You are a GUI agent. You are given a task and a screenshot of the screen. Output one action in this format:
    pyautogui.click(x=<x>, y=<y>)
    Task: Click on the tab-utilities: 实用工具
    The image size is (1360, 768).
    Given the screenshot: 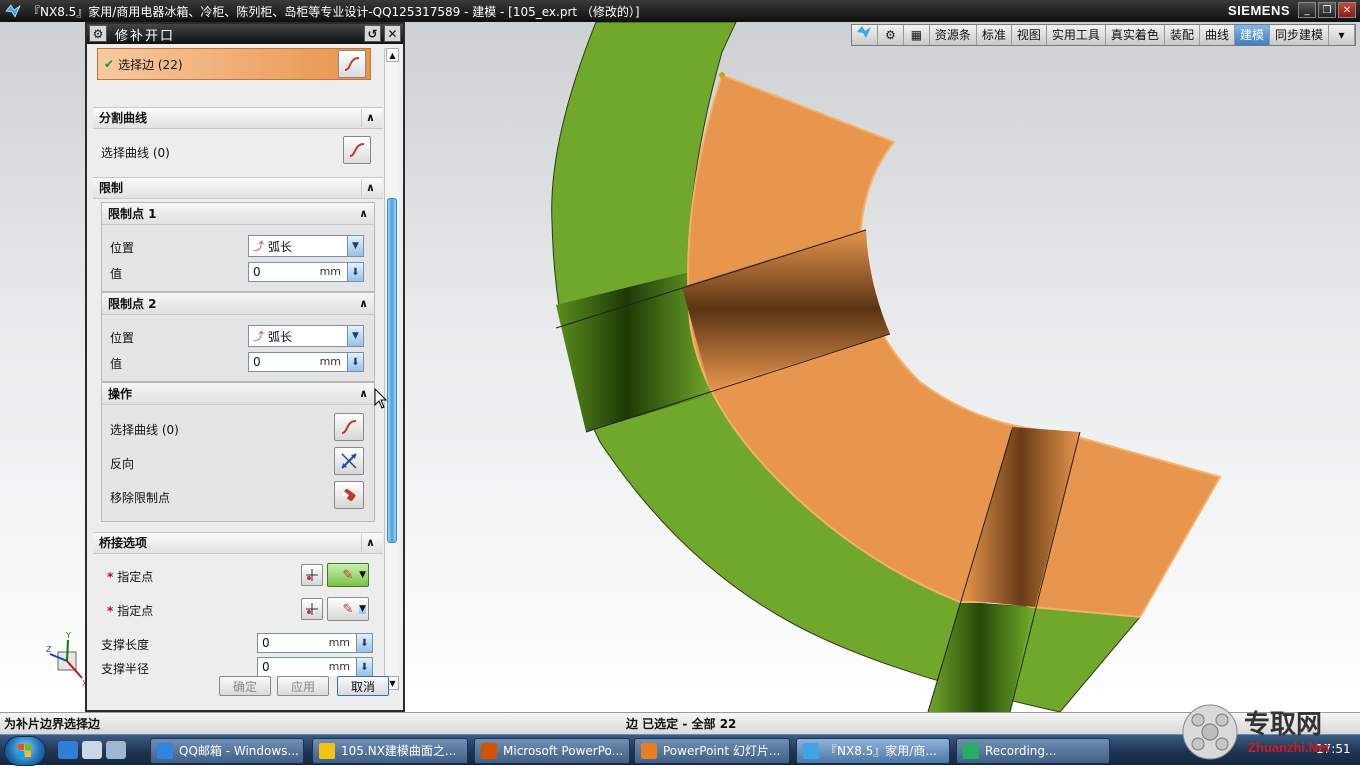 What is the action you would take?
    pyautogui.click(x=1076, y=35)
    